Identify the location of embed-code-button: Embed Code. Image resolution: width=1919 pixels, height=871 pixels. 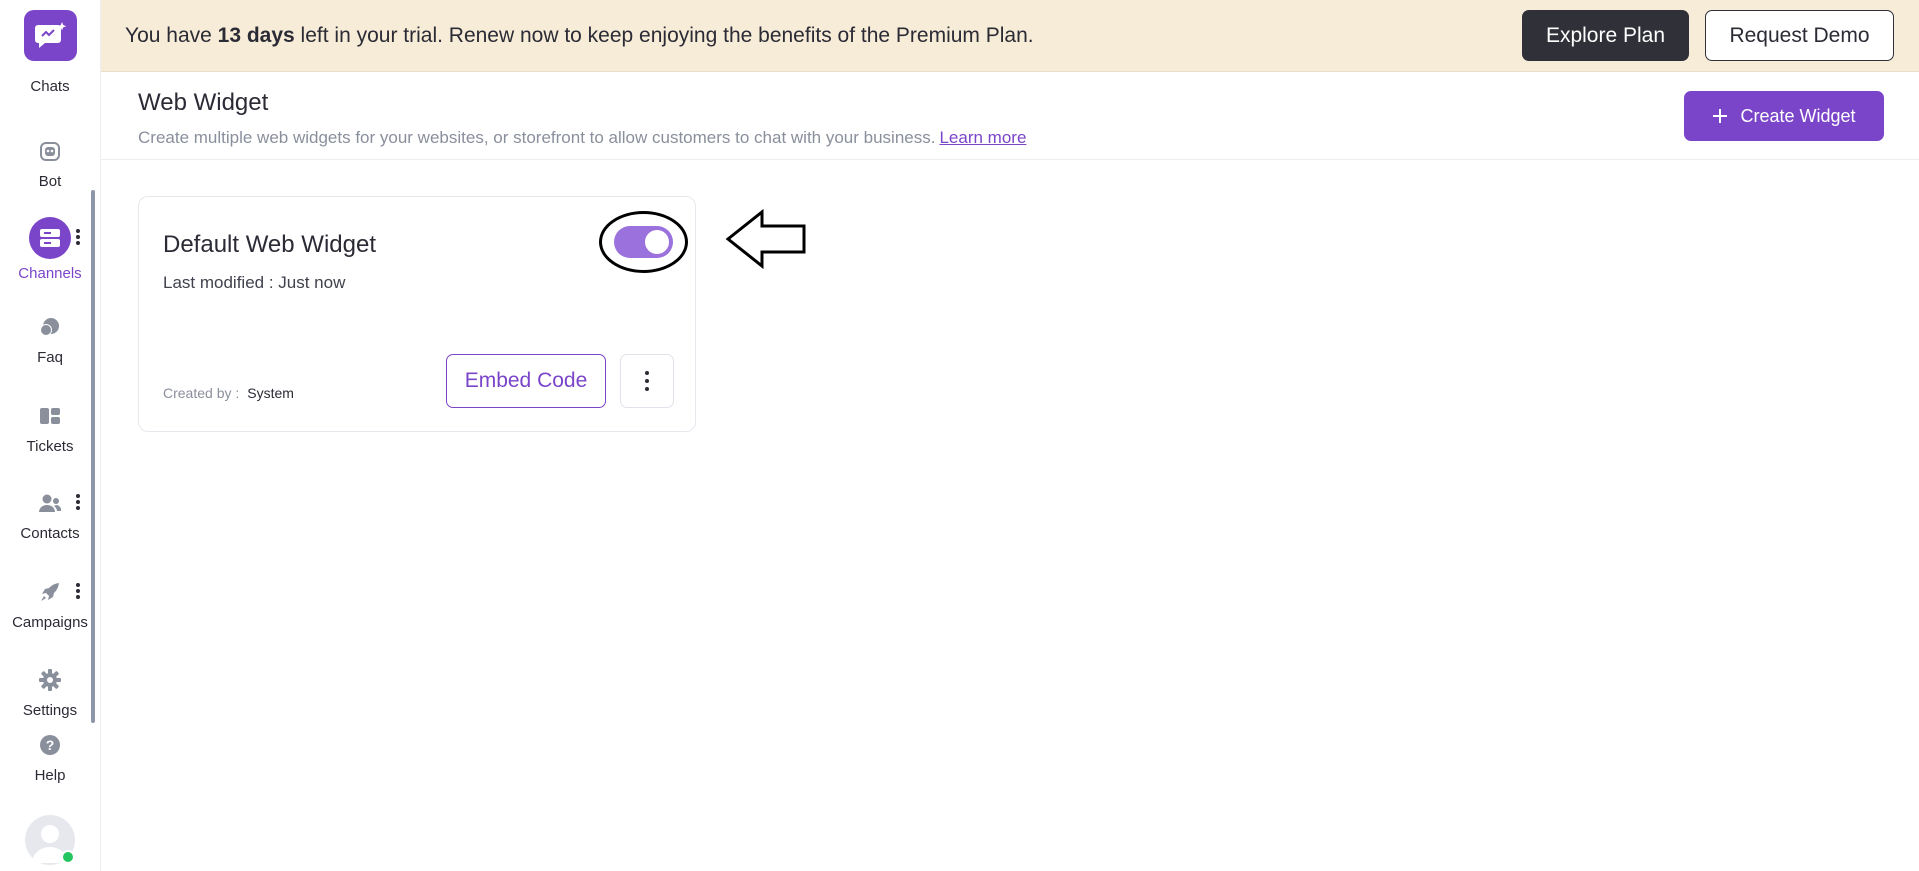
(526, 381).